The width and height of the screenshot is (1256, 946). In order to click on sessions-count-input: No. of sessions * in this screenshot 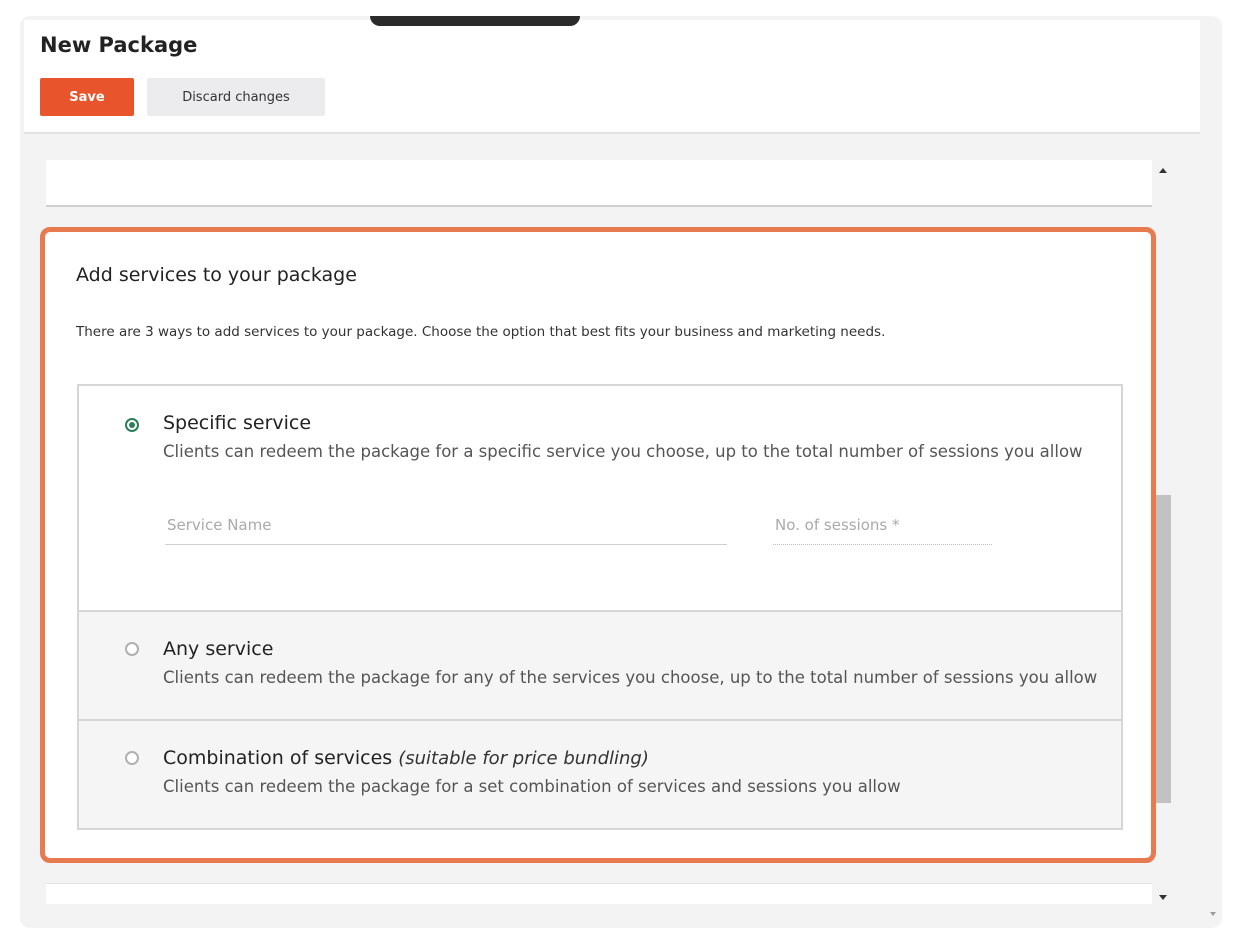, I will do `click(882, 529)`.